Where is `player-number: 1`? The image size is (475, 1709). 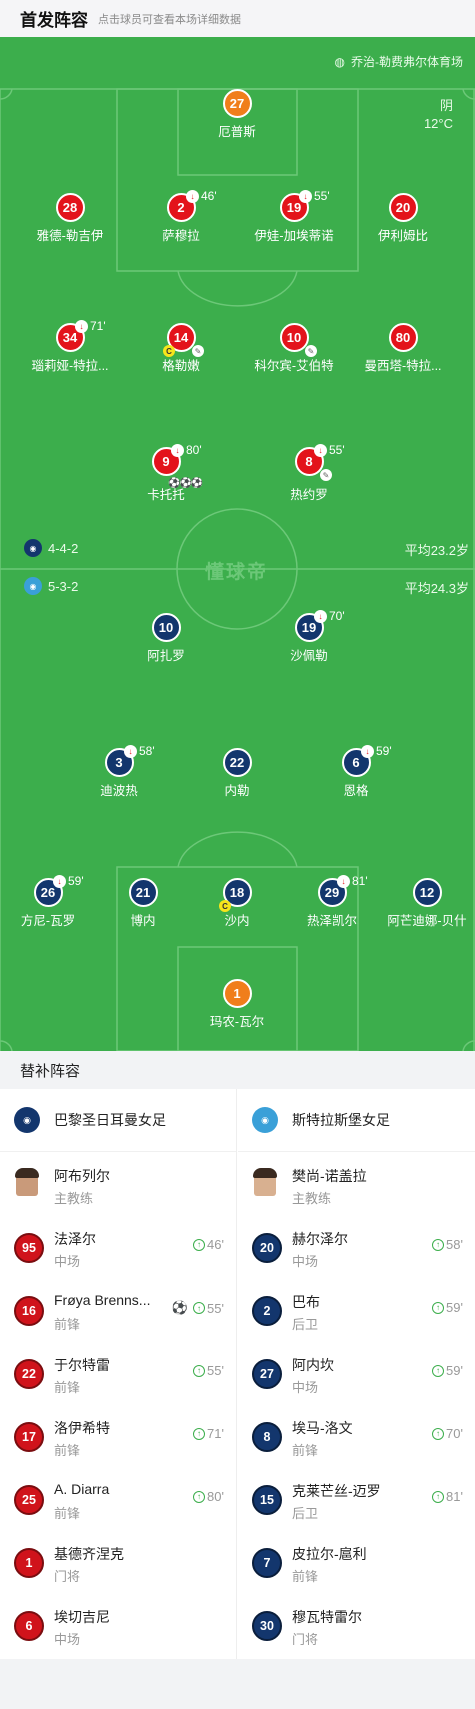 player-number: 1 is located at coordinates (237, 993).